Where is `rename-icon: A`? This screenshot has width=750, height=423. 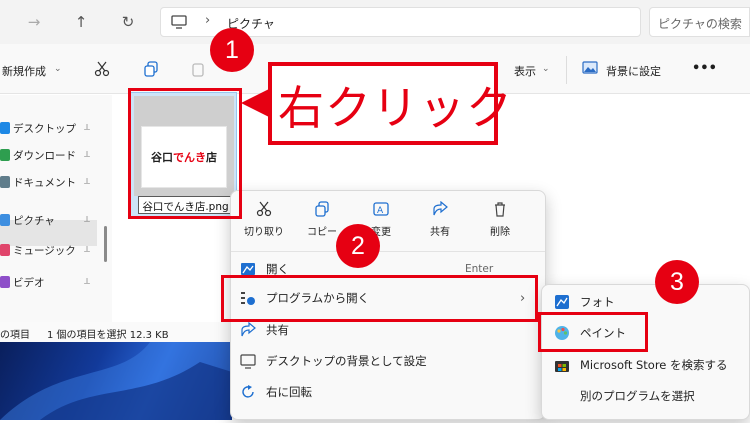 rename-icon: A is located at coordinates (381, 209).